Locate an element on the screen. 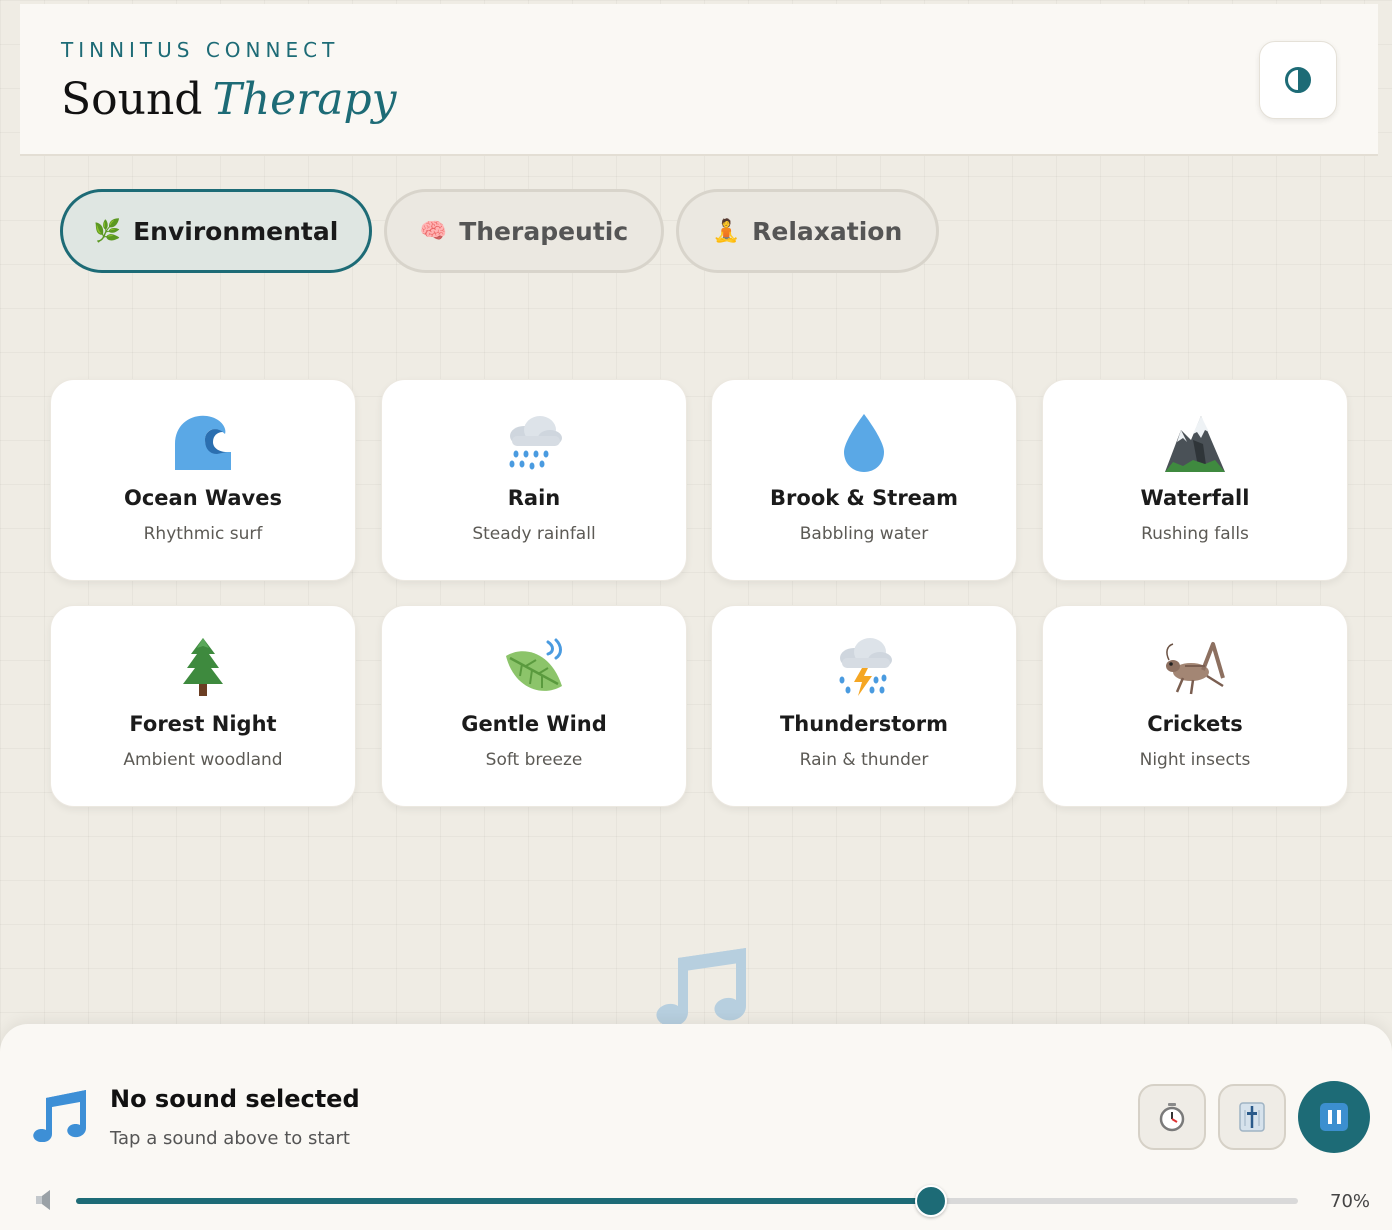  cricket-icon is located at coordinates (1195, 668).